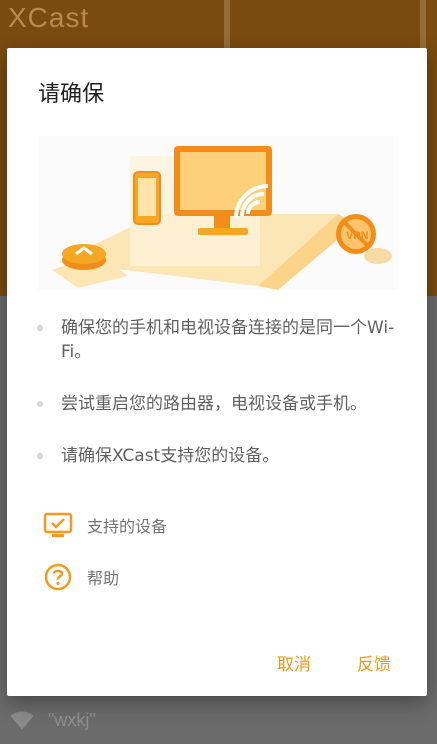  I want to click on tip-item: 尝试重启您的路由器，电视设备或手机。, so click(218, 404).